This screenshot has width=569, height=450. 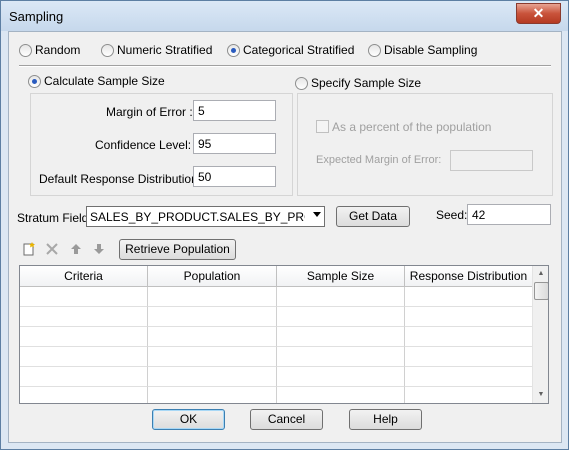 I want to click on default-response-distribution-label: Default Response Distribution:, so click(x=120, y=179).